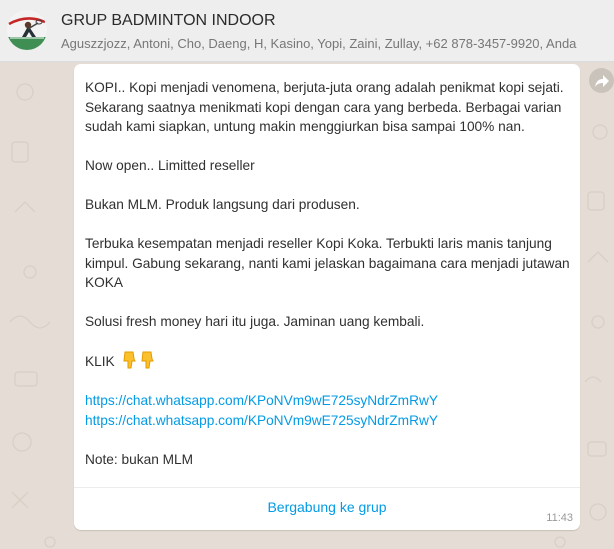 The height and width of the screenshot is (549, 614). What do you see at coordinates (170, 165) in the screenshot?
I see `message-paragraph: Now open.. Limitted reseller` at bounding box center [170, 165].